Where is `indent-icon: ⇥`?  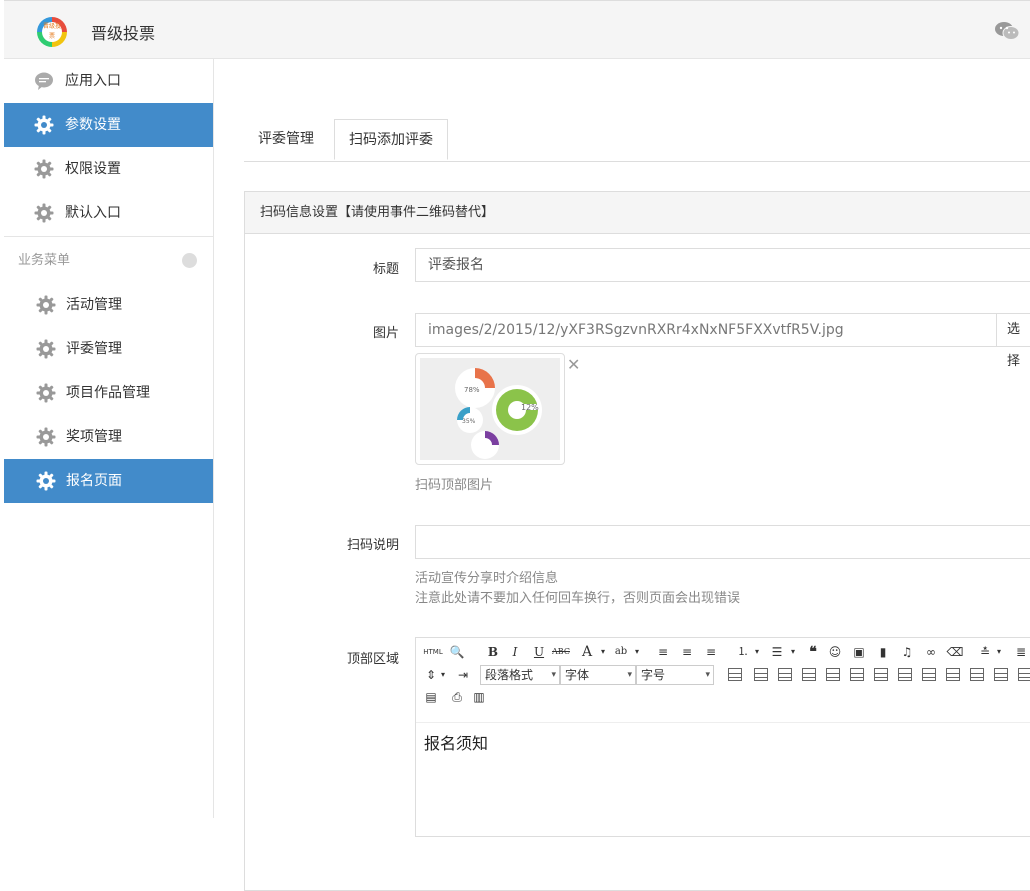 indent-icon: ⇥ is located at coordinates (463, 675).